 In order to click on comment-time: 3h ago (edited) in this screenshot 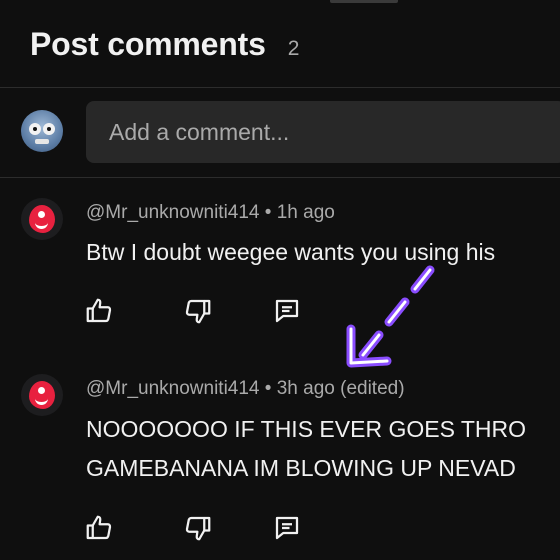, I will do `click(340, 388)`.